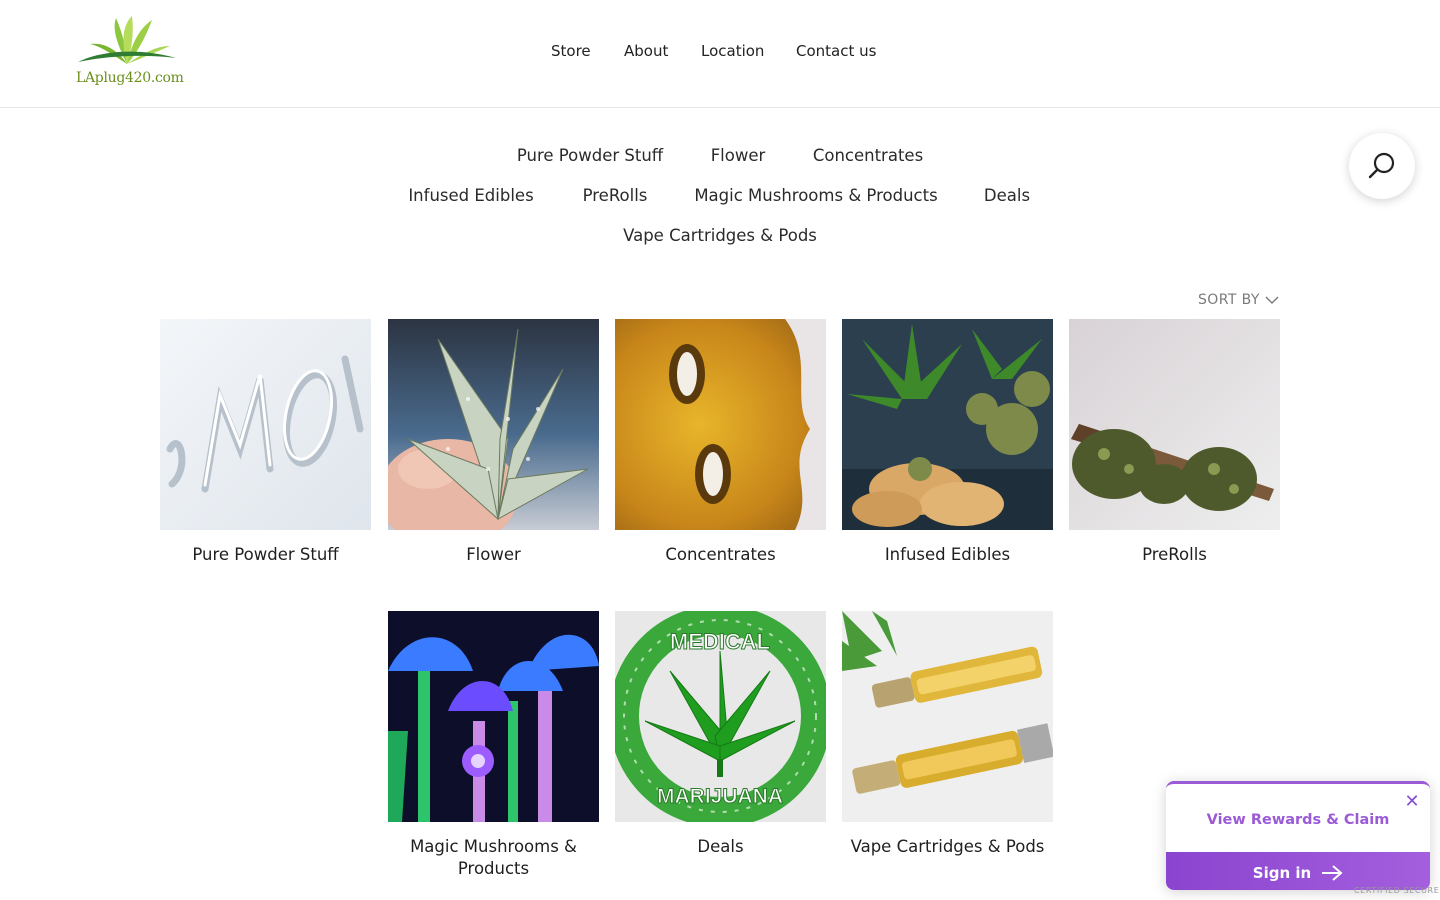  What do you see at coordinates (1298, 835) in the screenshot?
I see `rewards-widget: ✕ View Rewards & Claim Sign in` at bounding box center [1298, 835].